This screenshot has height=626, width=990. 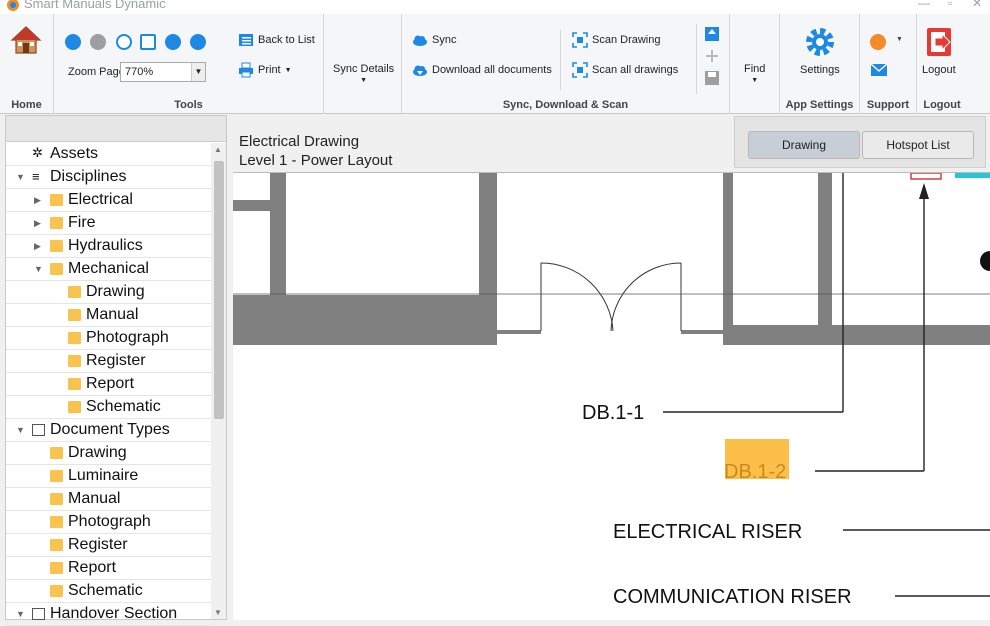 What do you see at coordinates (299, 141) in the screenshot?
I see `document-title-line1: Electrical Drawing` at bounding box center [299, 141].